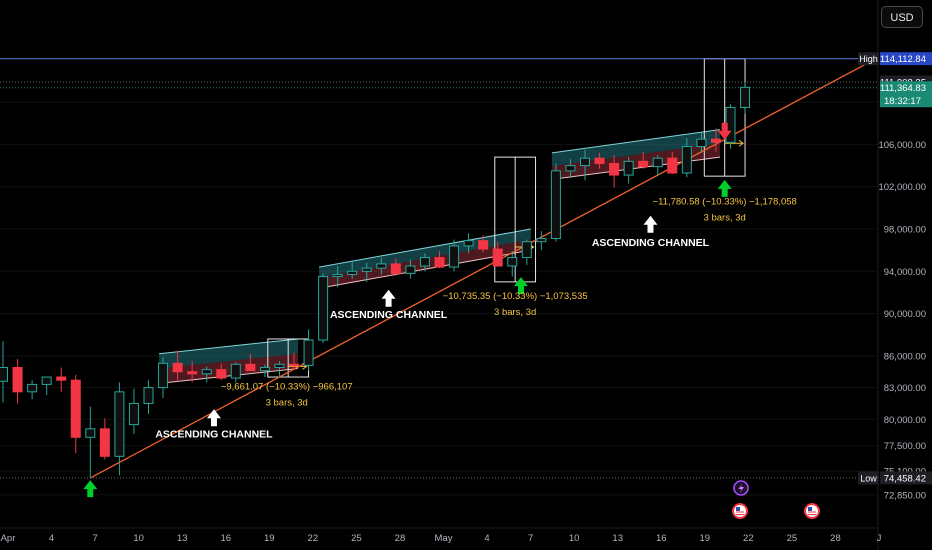 This screenshot has width=932, height=550. I want to click on last-price-value: 111,364.83, so click(903, 88).